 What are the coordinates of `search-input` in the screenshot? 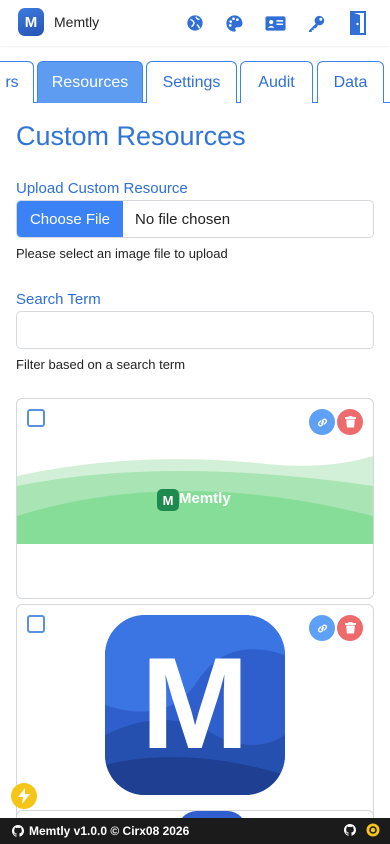 It's located at (195, 330).